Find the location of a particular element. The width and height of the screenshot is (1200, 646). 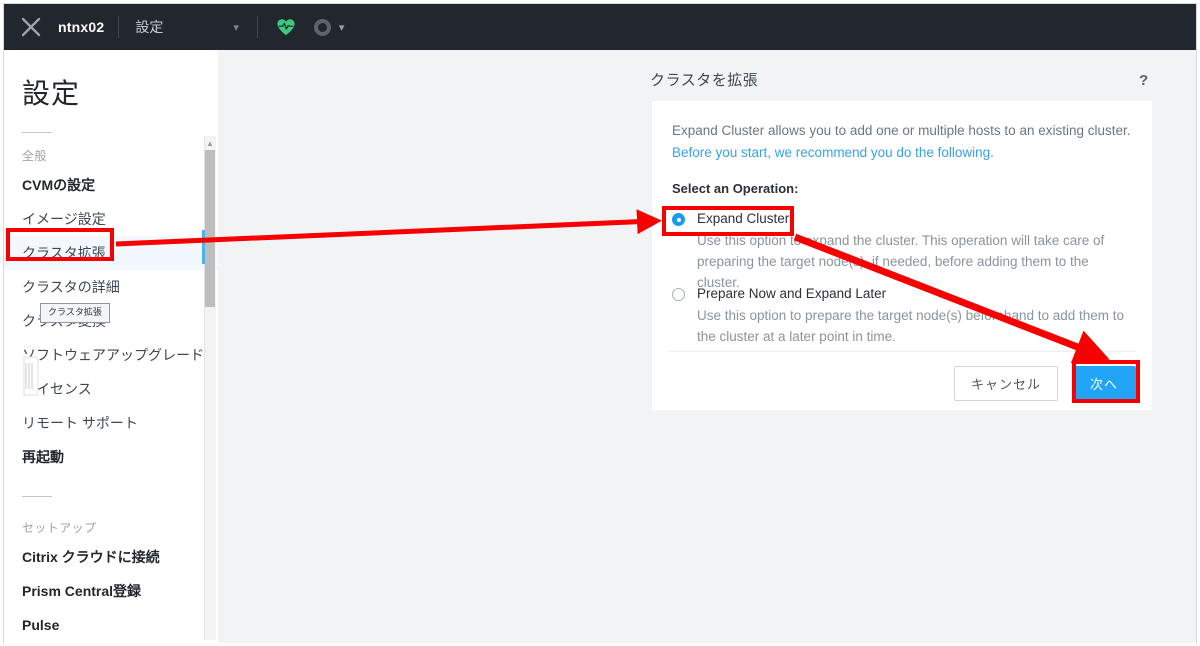

page-label: 設定 is located at coordinates (141, 27).